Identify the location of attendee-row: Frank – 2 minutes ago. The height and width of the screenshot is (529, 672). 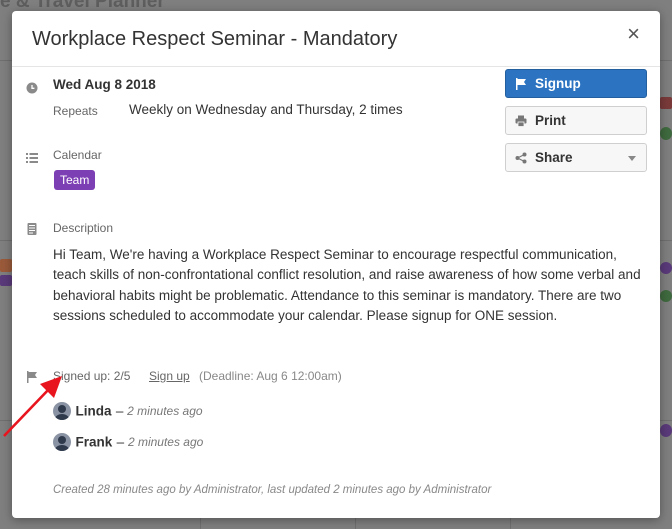
(128, 443).